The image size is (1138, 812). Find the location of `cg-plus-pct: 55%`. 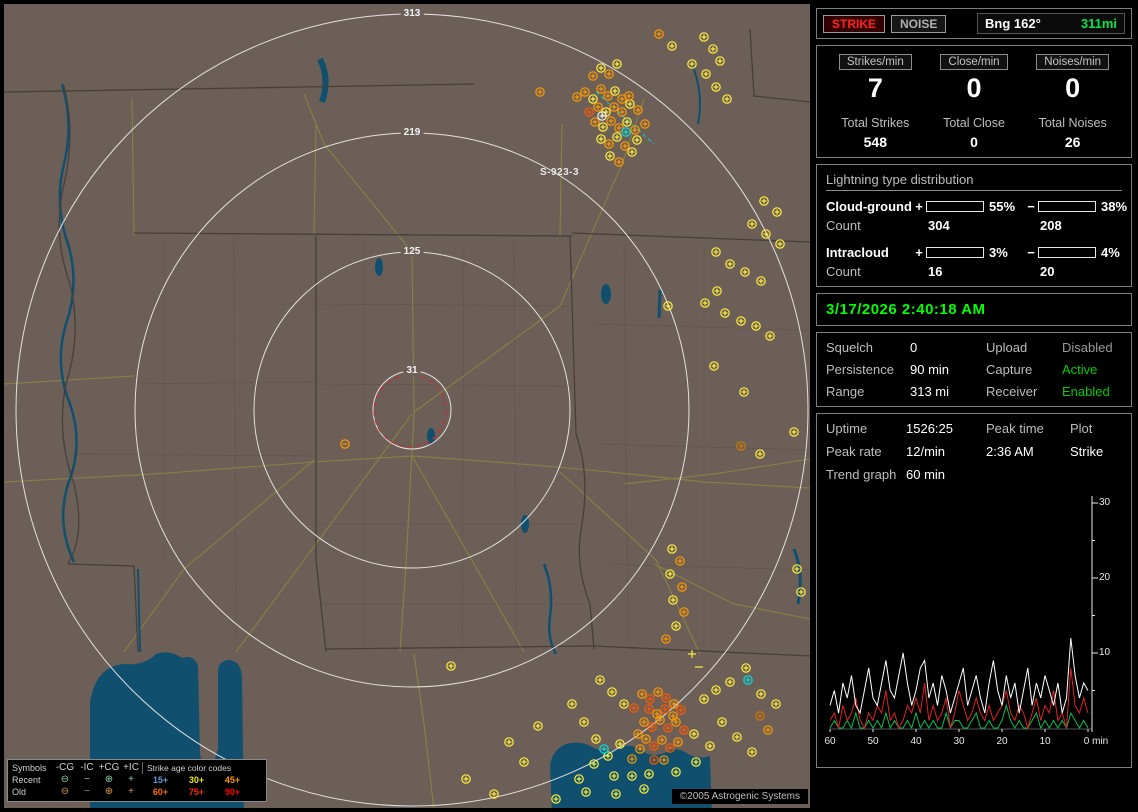

cg-plus-pct: 55% is located at coordinates (1002, 206).